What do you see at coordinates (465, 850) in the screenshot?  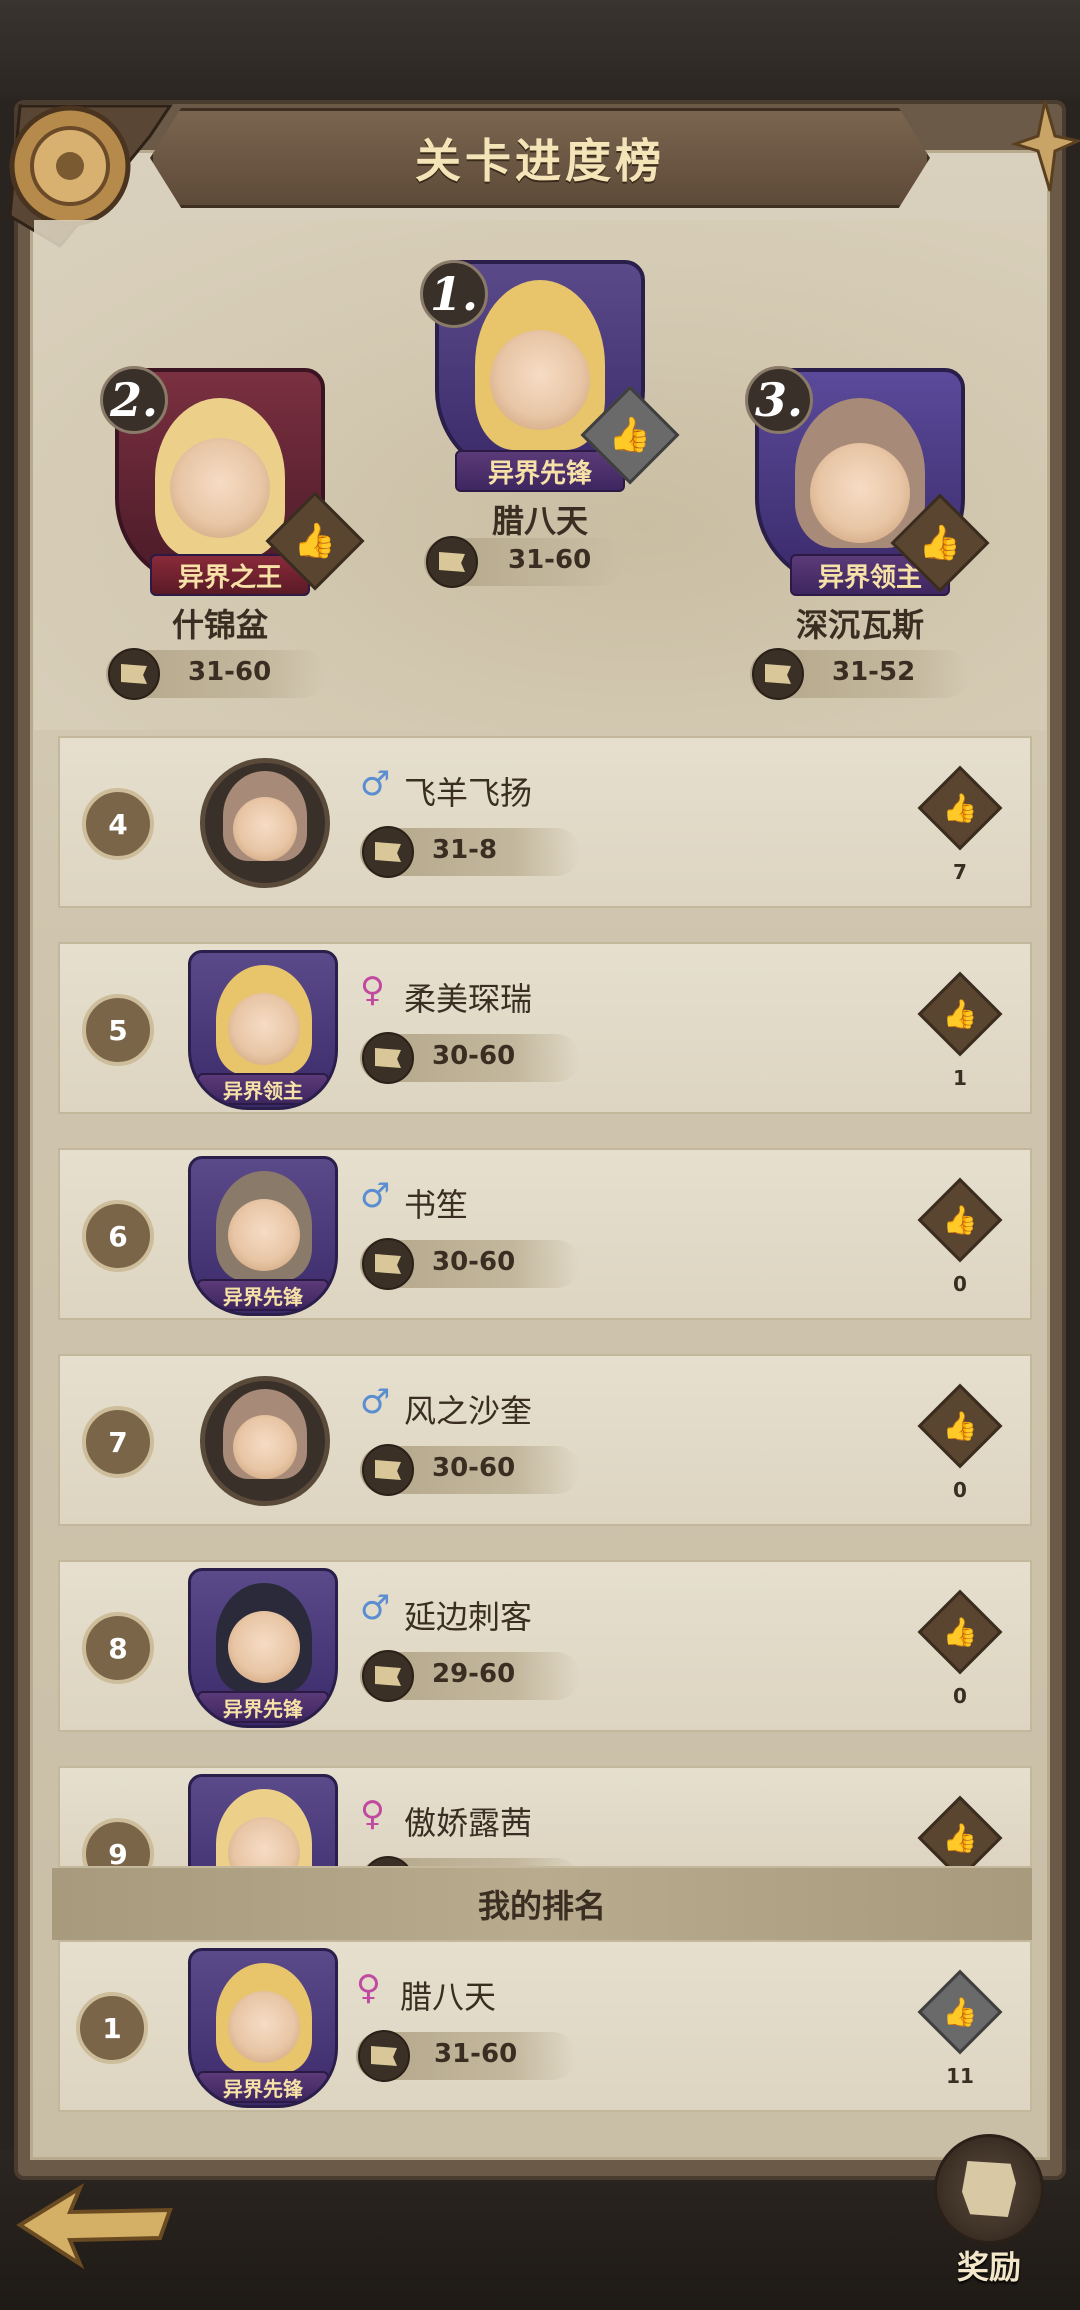 I see `progress-value: 31-8` at bounding box center [465, 850].